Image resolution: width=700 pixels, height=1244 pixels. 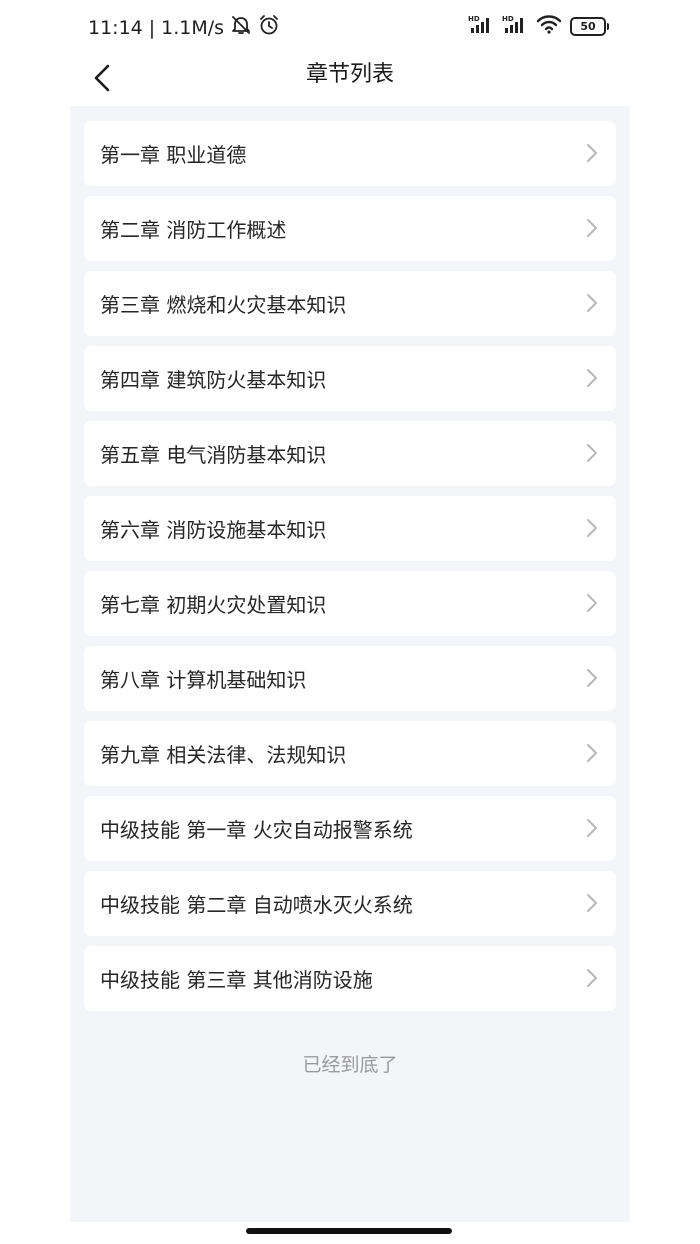 What do you see at coordinates (193, 27) in the screenshot?
I see `net-speed: 1.1M/s` at bounding box center [193, 27].